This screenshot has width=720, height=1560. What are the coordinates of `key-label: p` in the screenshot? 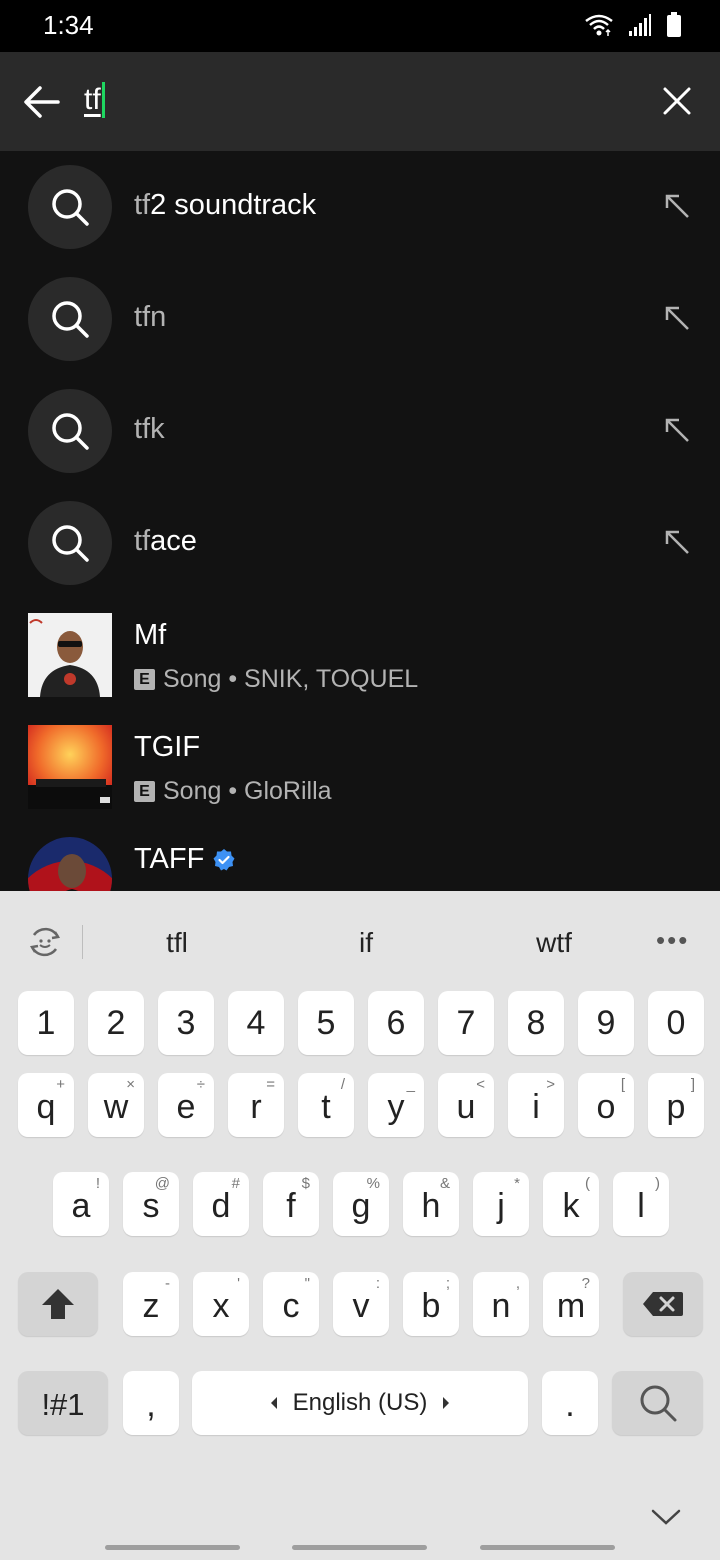 It's located at (676, 1106).